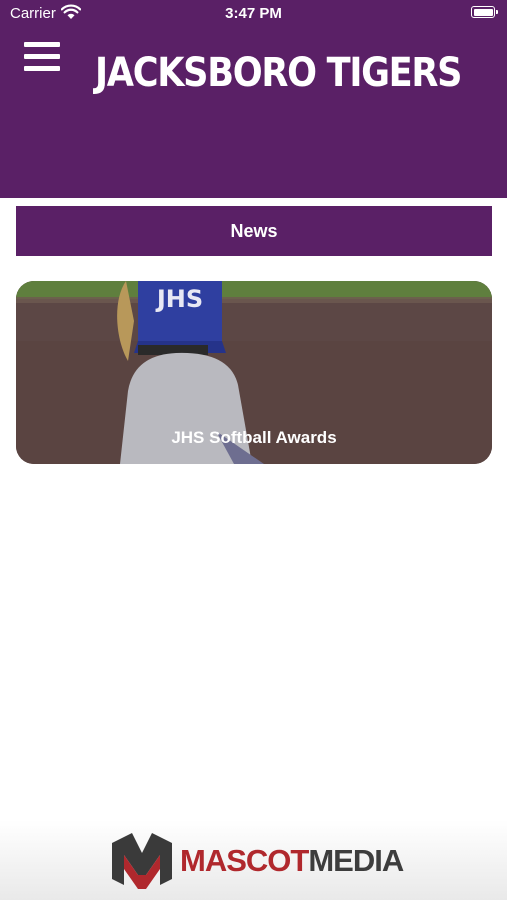  What do you see at coordinates (179, 299) in the screenshot?
I see `jersey-text: JHS` at bounding box center [179, 299].